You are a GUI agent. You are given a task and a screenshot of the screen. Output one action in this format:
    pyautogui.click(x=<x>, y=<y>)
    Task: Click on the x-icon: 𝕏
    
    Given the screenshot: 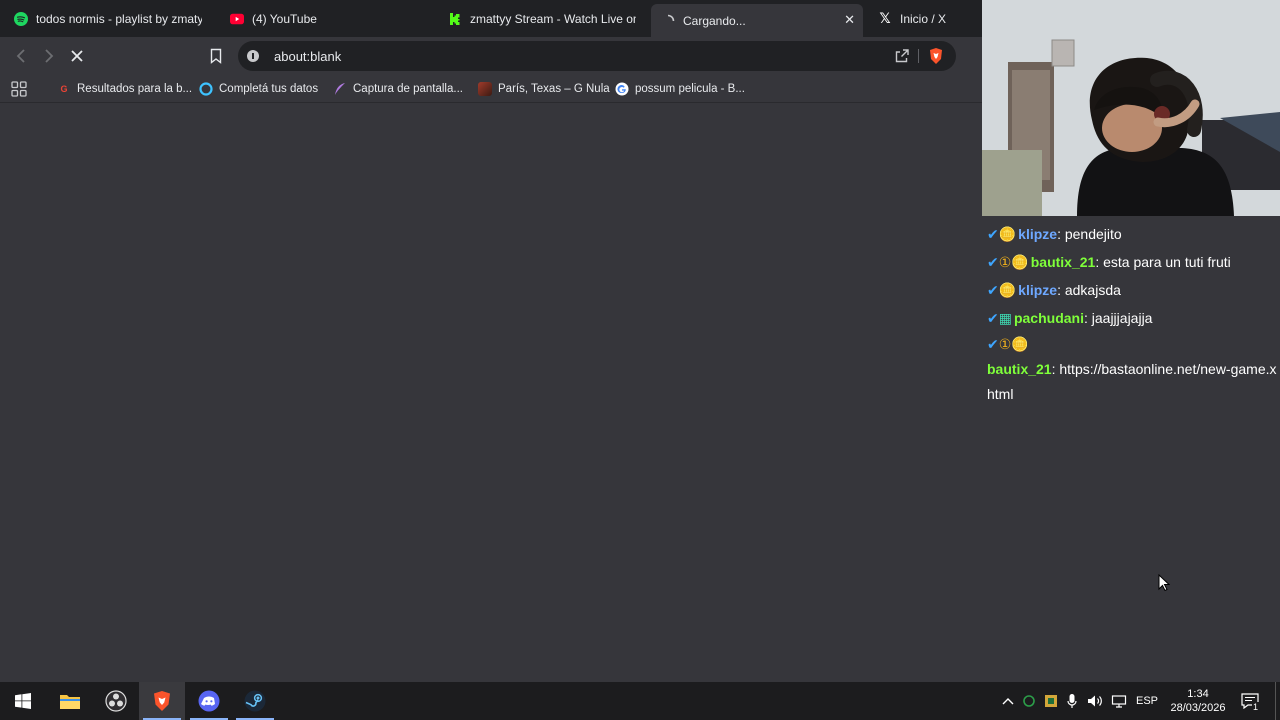 What is the action you would take?
    pyautogui.click(x=885, y=18)
    